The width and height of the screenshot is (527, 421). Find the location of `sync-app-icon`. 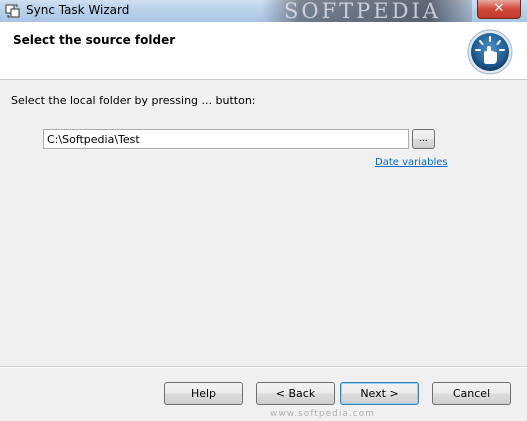

sync-app-icon is located at coordinates (12, 11).